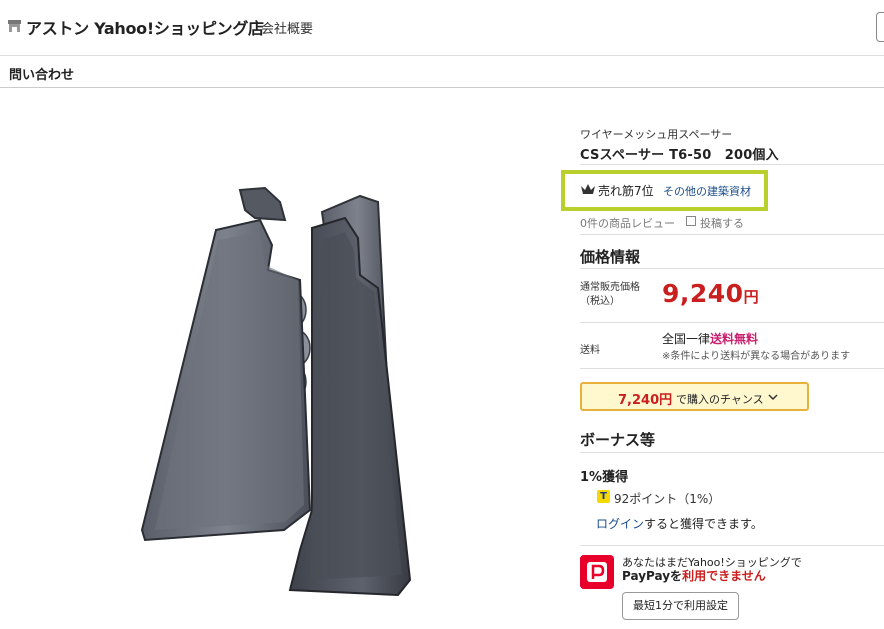  Describe the element at coordinates (656, 134) in the screenshot. I see `product-subtitle: ワイヤーメッシュ用スペーサー` at that location.